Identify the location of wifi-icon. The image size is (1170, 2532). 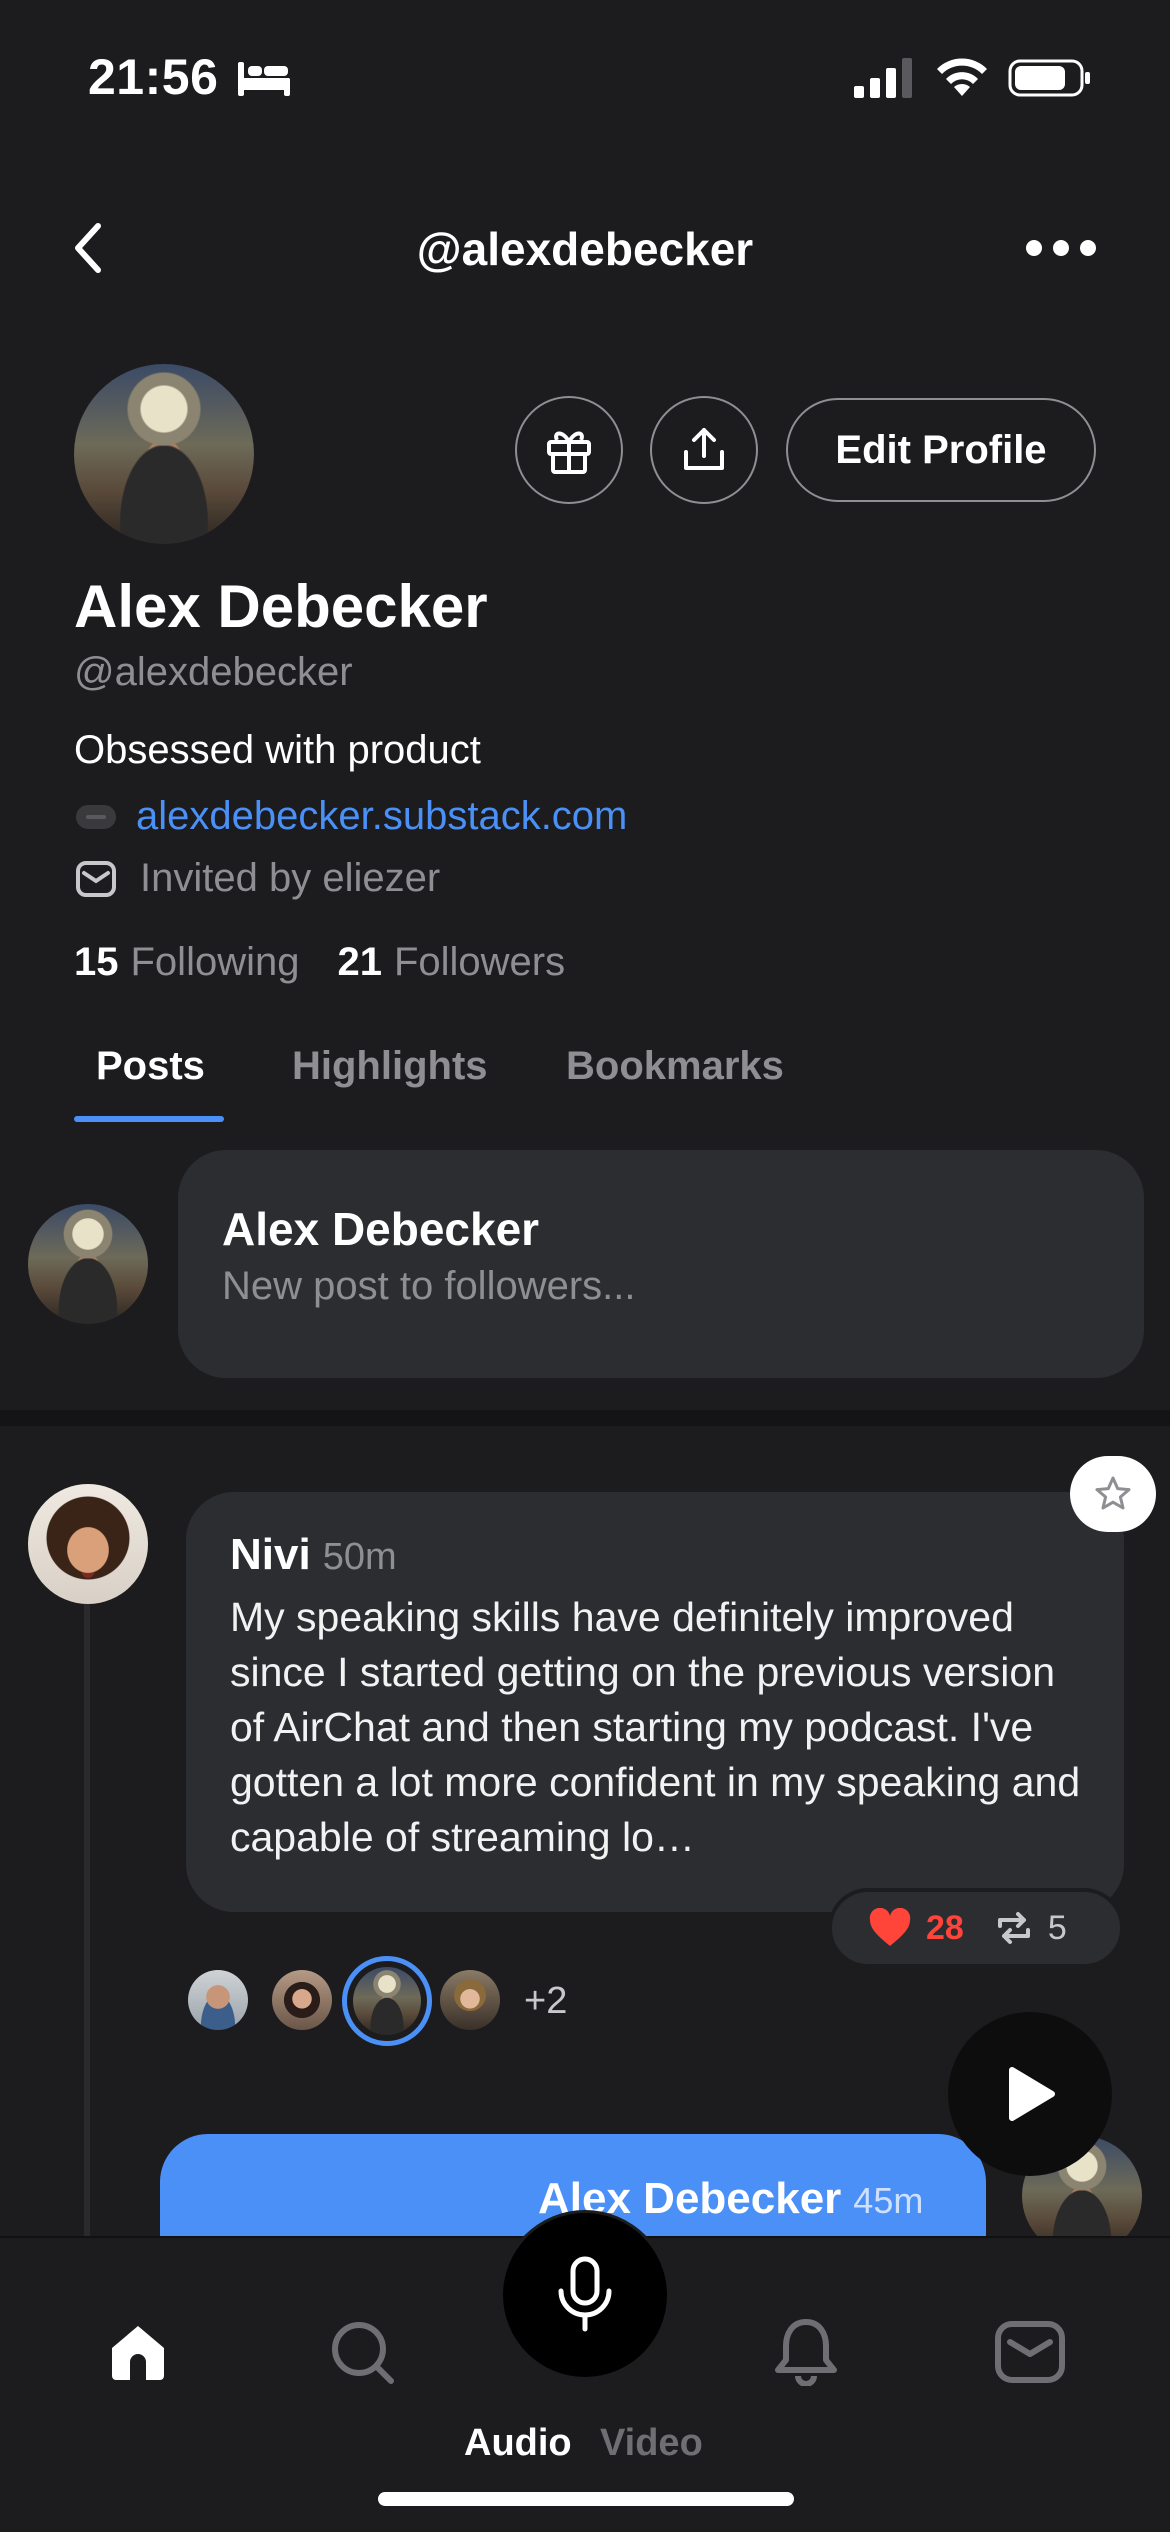
(962, 77).